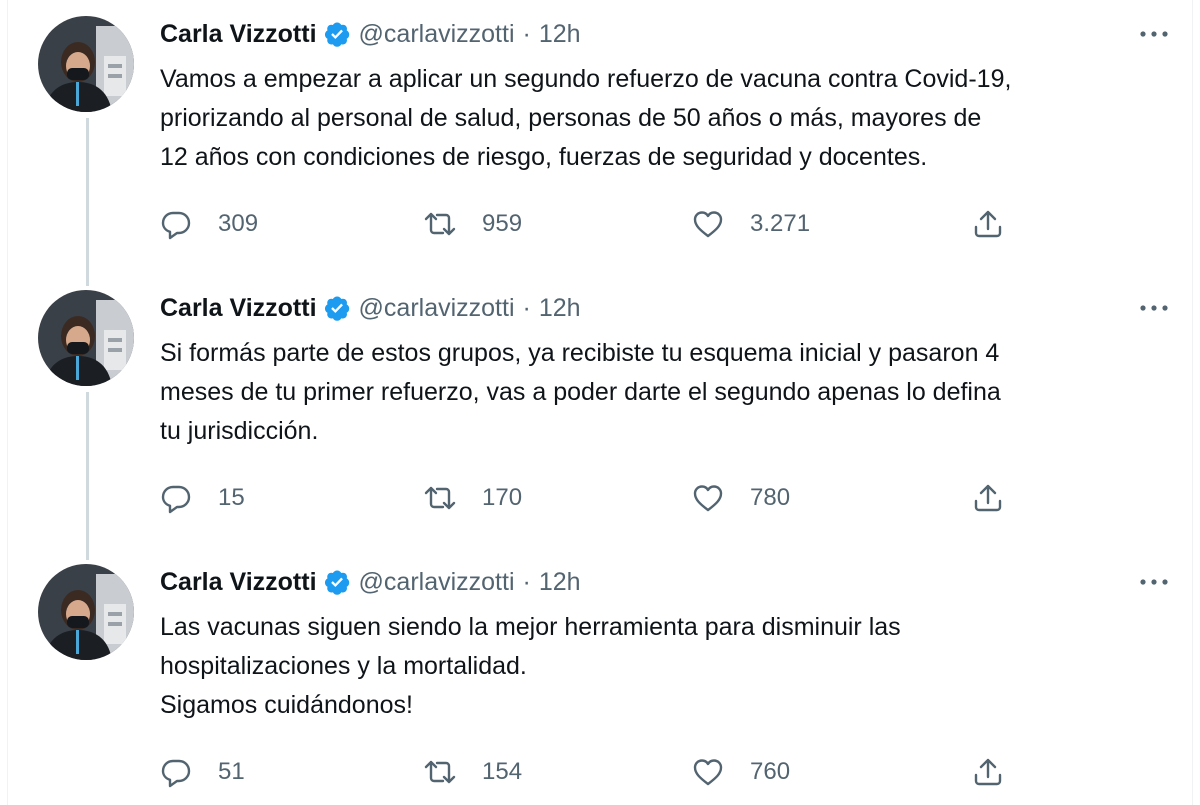  What do you see at coordinates (502, 223) in the screenshot?
I see `retweet-count: 959` at bounding box center [502, 223].